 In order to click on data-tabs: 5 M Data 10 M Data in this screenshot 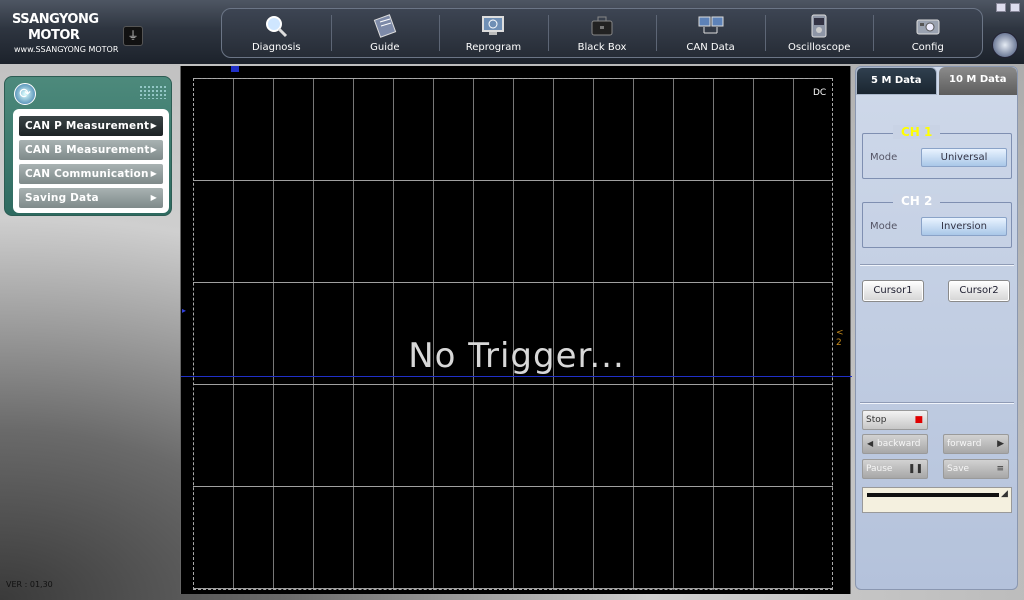, I will do `click(937, 81)`.